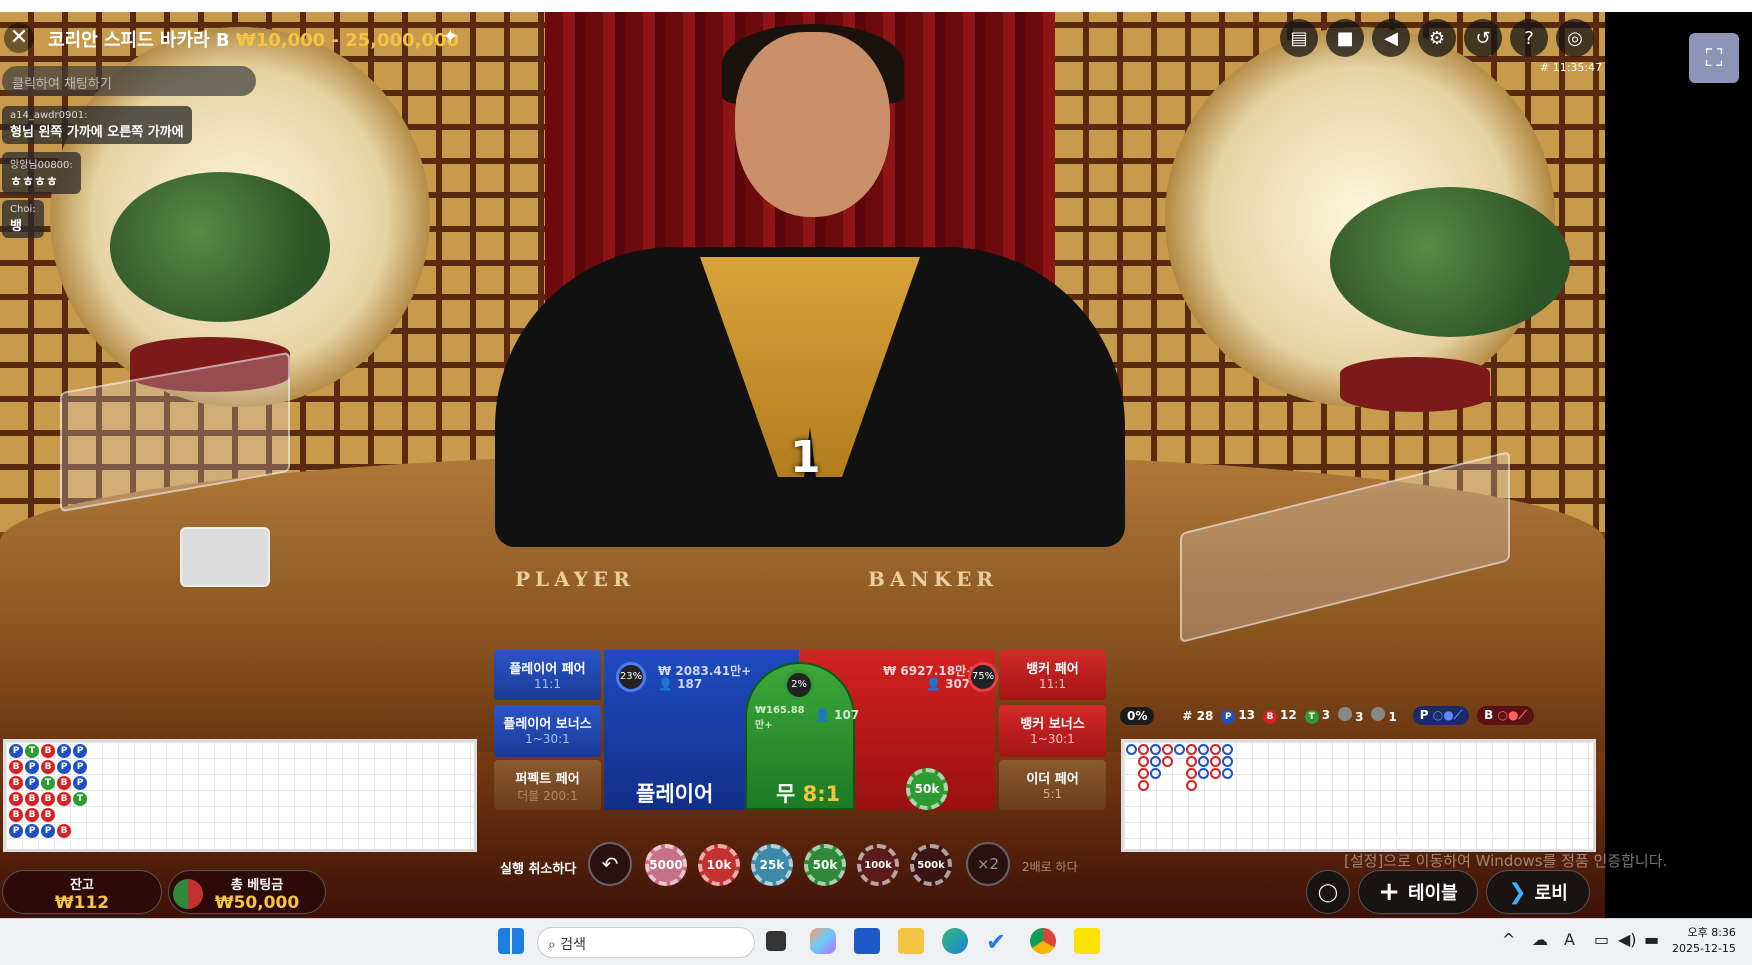 The height and width of the screenshot is (965, 1752). Describe the element at coordinates (1505, 715) in the screenshot. I see `banker-predict-button: B ○●⟋` at that location.